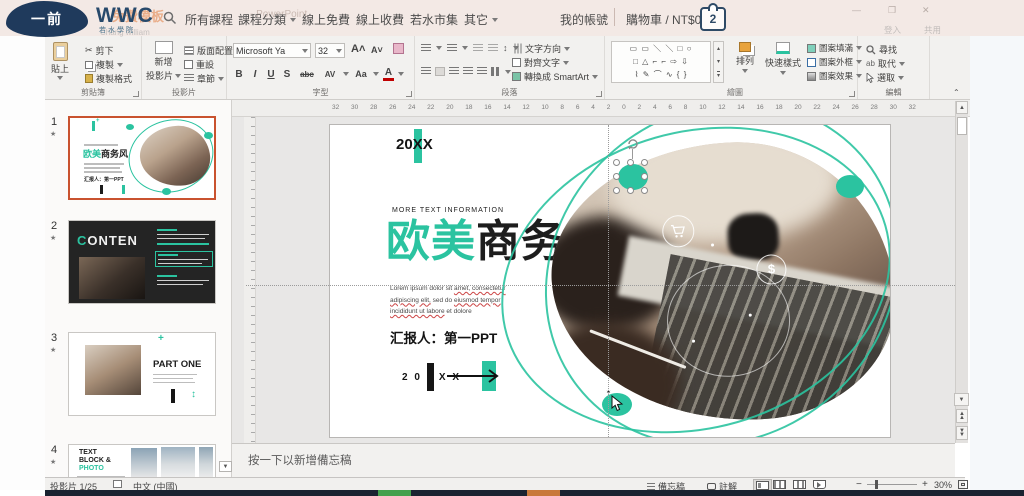 The width and height of the screenshot is (1024, 496). Describe the element at coordinates (468, 71) in the screenshot. I see `justify-icon` at that location.